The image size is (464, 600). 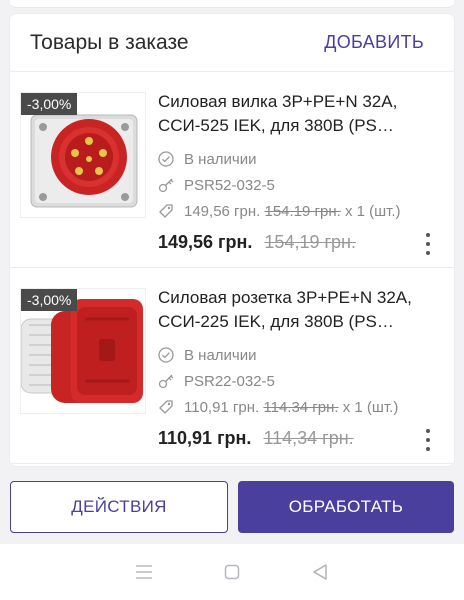 I want to click on actions-button: ДЕЙСТВИЯ, so click(x=119, y=507).